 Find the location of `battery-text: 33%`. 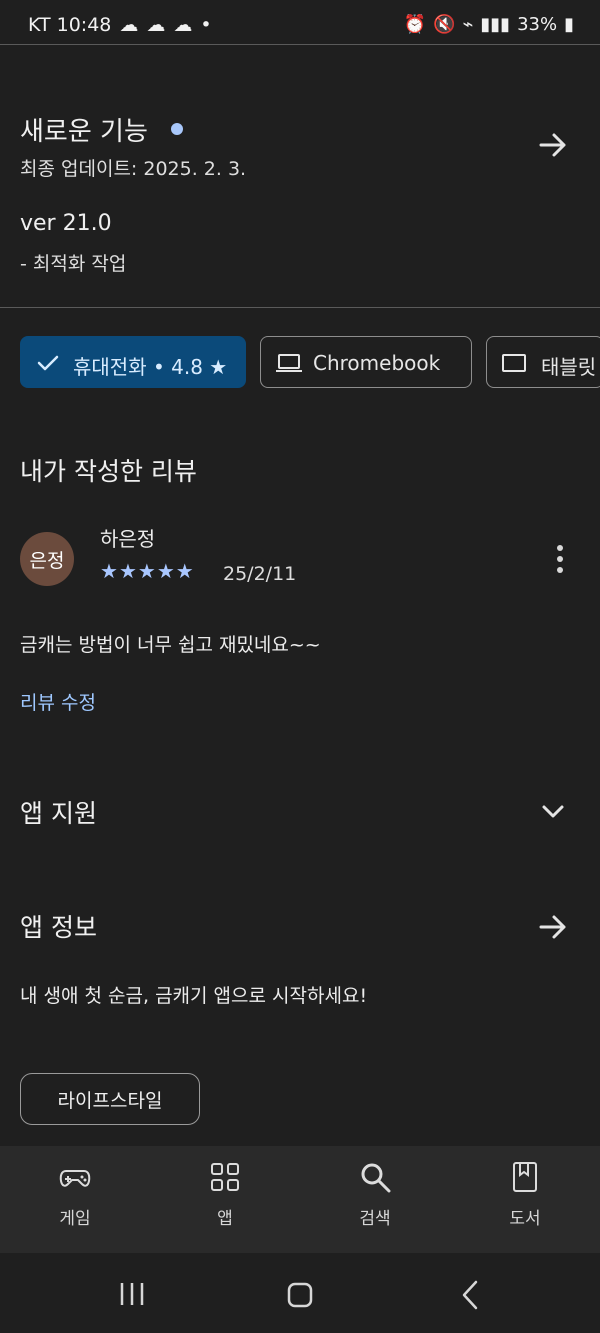

battery-text: 33% is located at coordinates (537, 24).